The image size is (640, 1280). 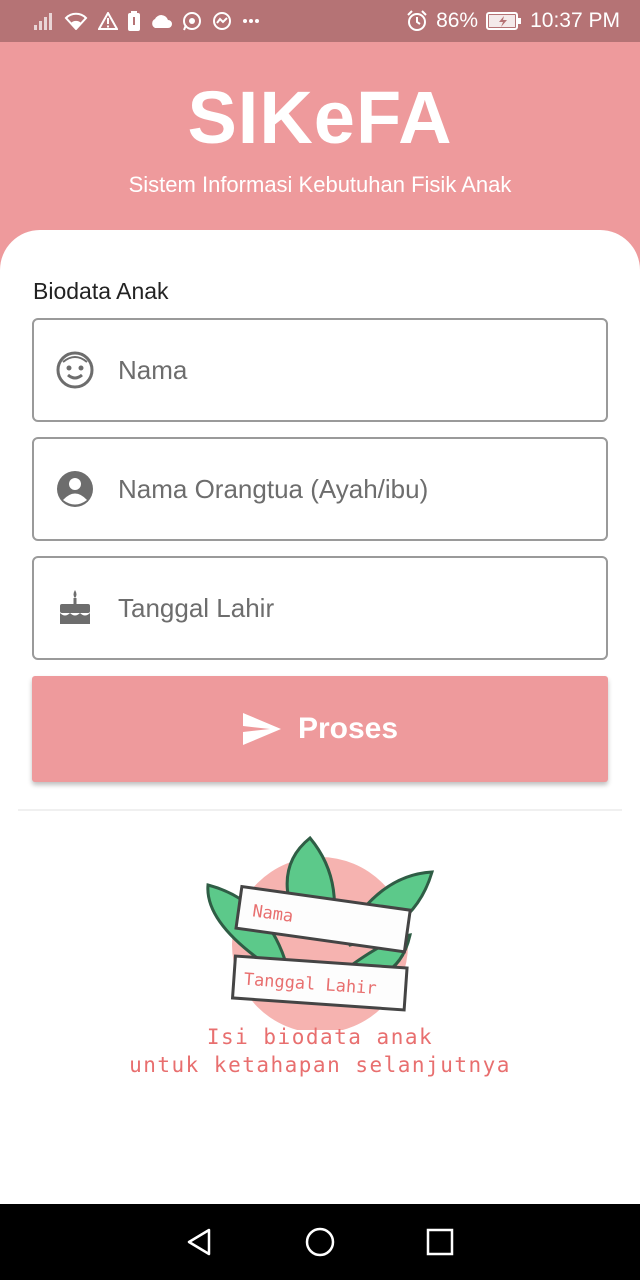 What do you see at coordinates (320, 117) in the screenshot?
I see `app-title: SIKeFA` at bounding box center [320, 117].